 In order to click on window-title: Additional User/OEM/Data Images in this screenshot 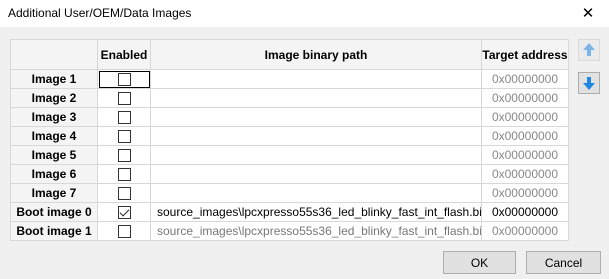, I will do `click(100, 13)`.